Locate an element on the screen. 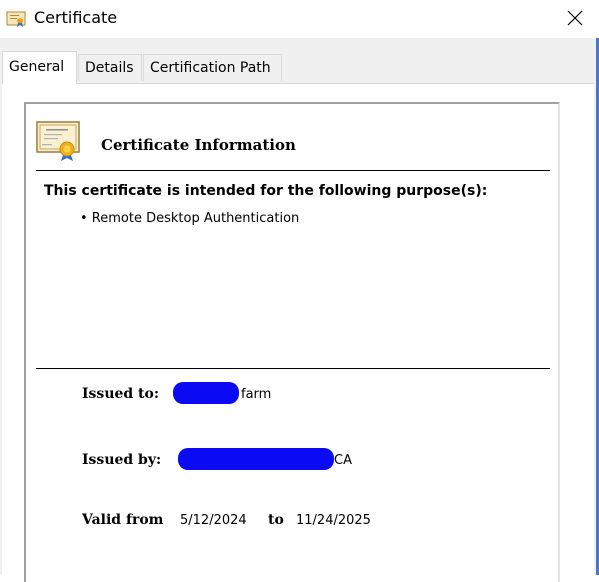 The width and height of the screenshot is (599, 582). valid-from-label: Valid from is located at coordinates (123, 520).